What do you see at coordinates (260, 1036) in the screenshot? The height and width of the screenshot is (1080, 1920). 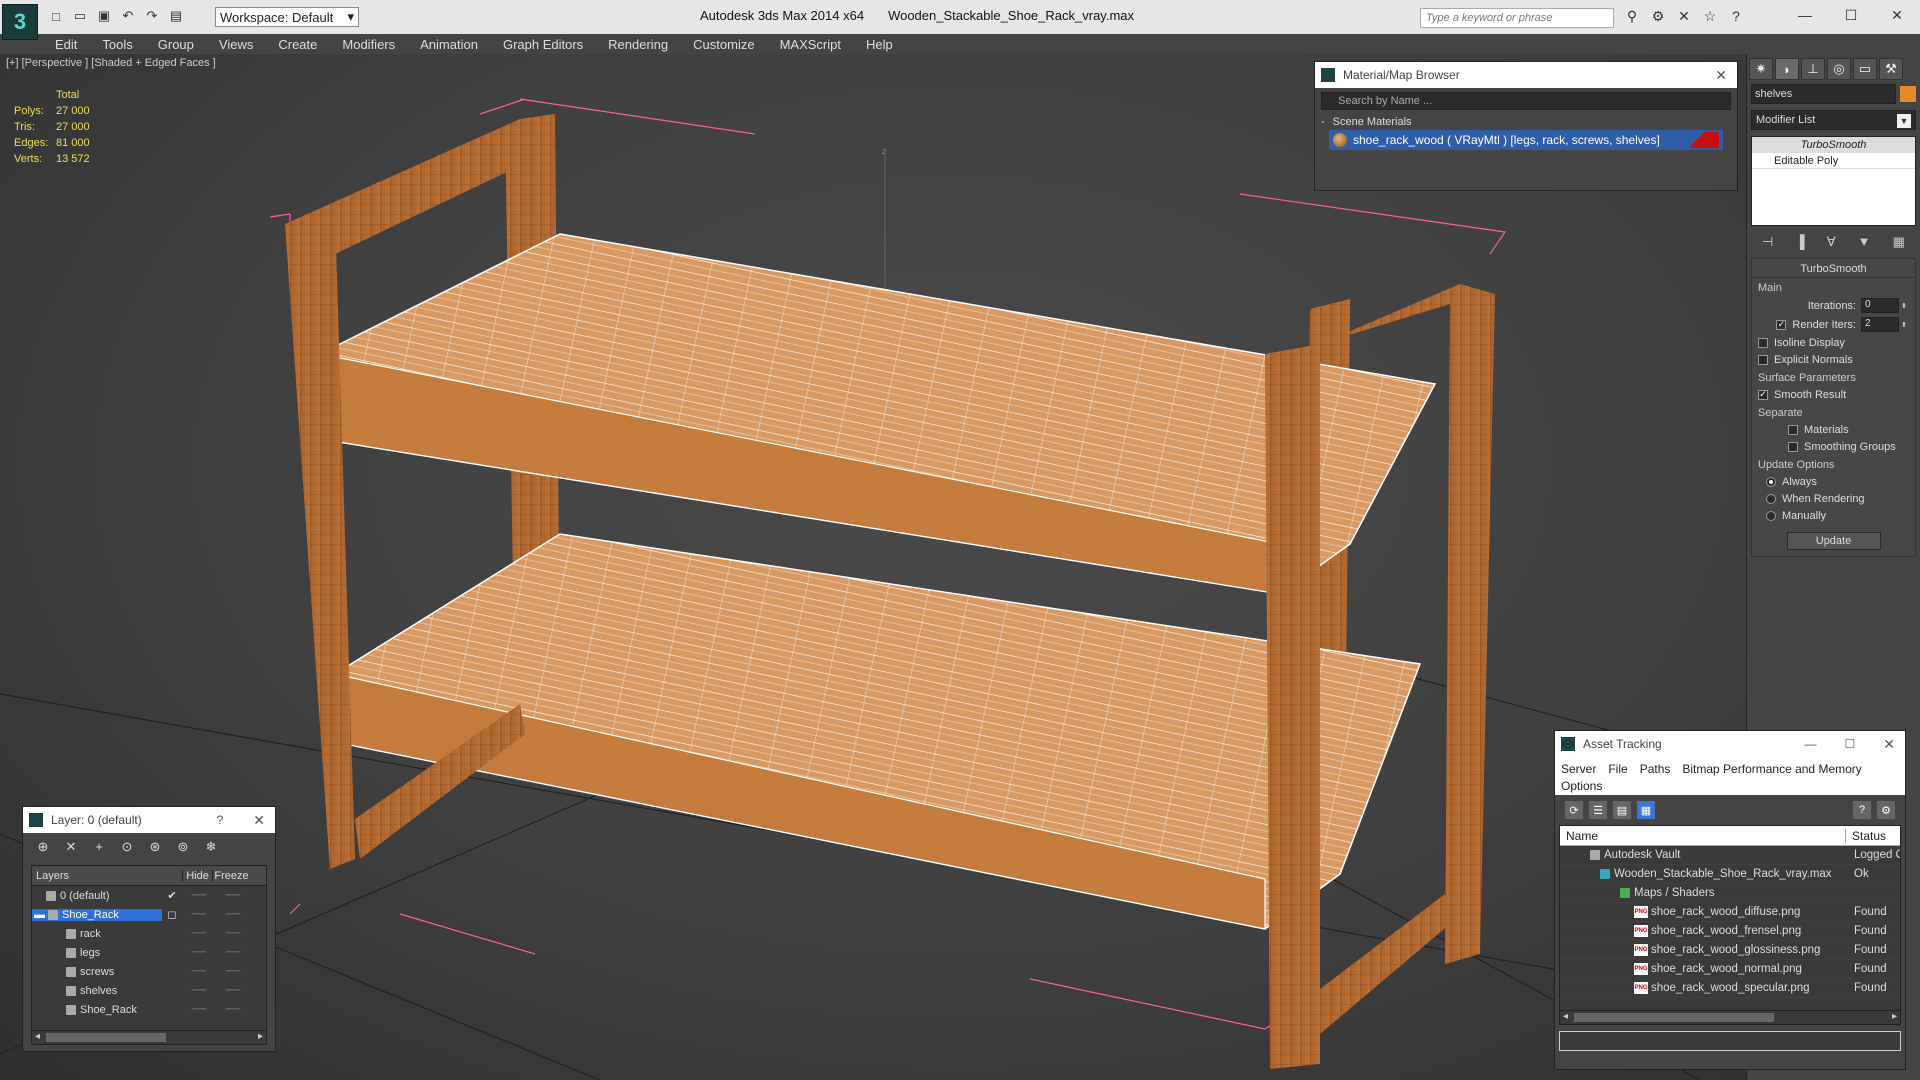 I see `scroll-right-icon: ▸` at bounding box center [260, 1036].